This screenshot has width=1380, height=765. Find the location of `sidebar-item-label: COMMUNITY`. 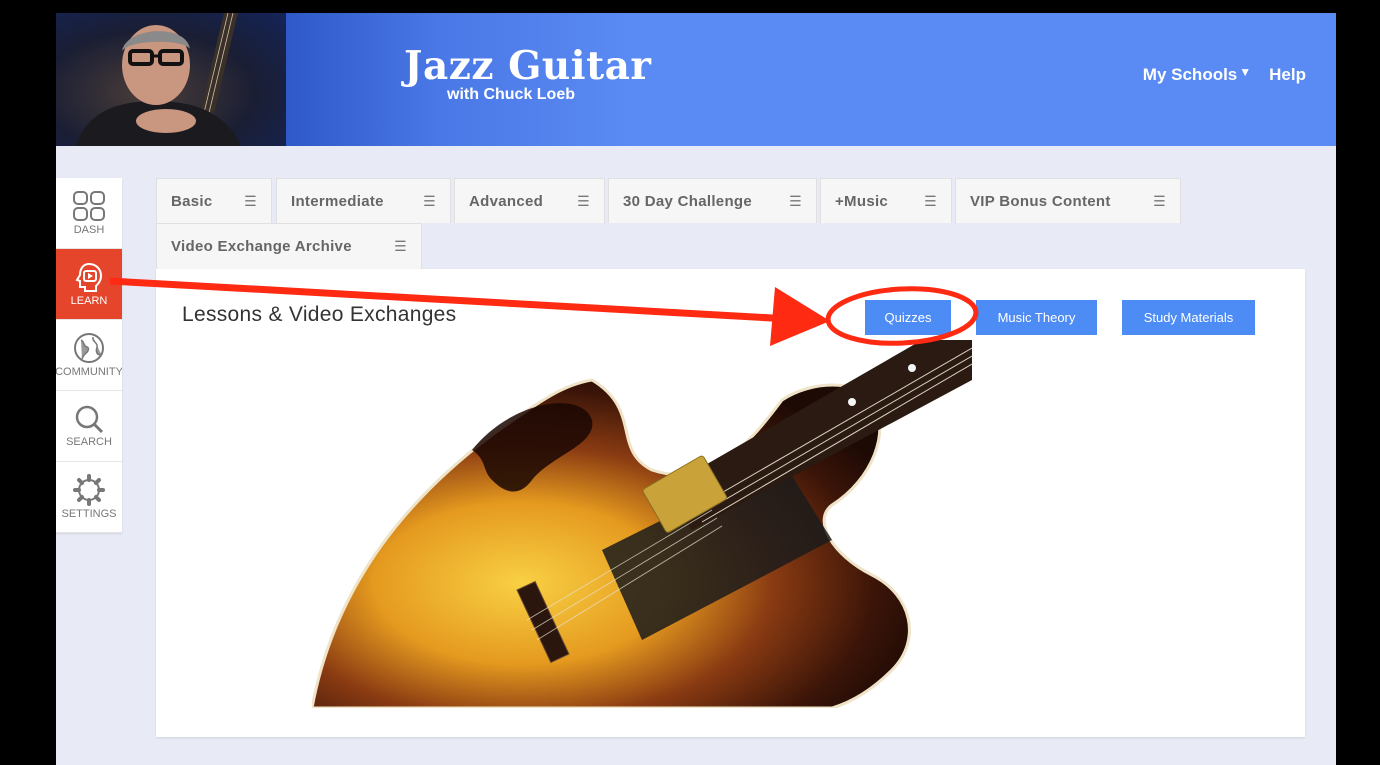

sidebar-item-label: COMMUNITY is located at coordinates (89, 372).